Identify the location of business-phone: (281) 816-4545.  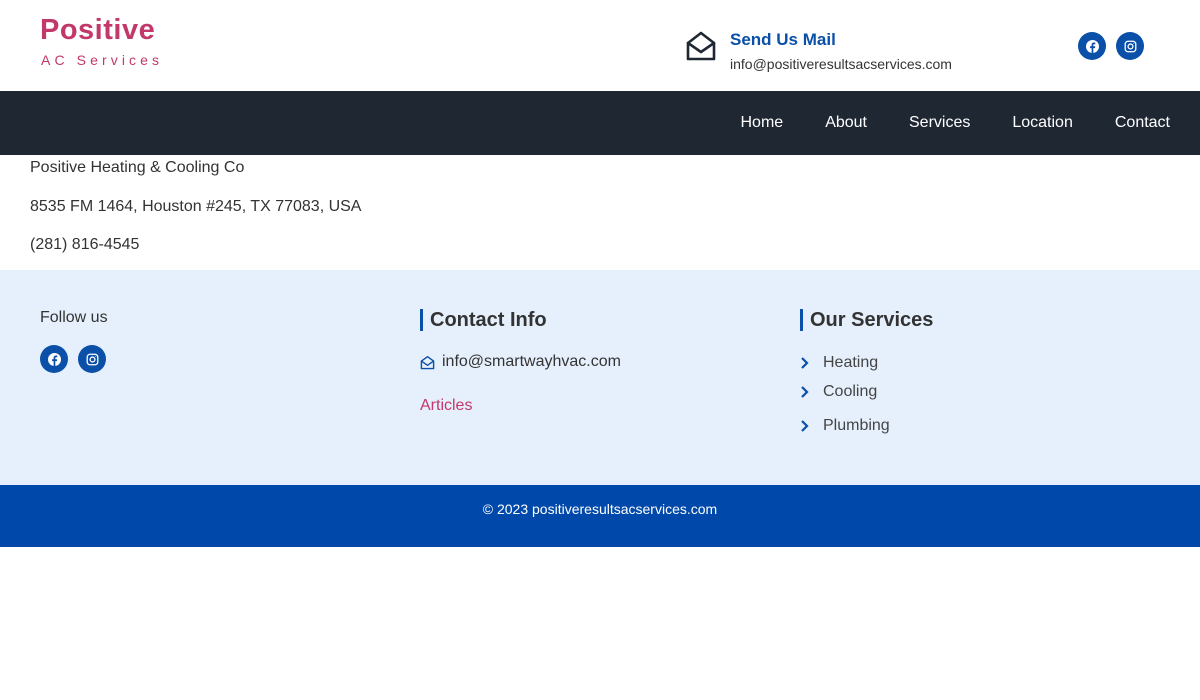
(85, 244).